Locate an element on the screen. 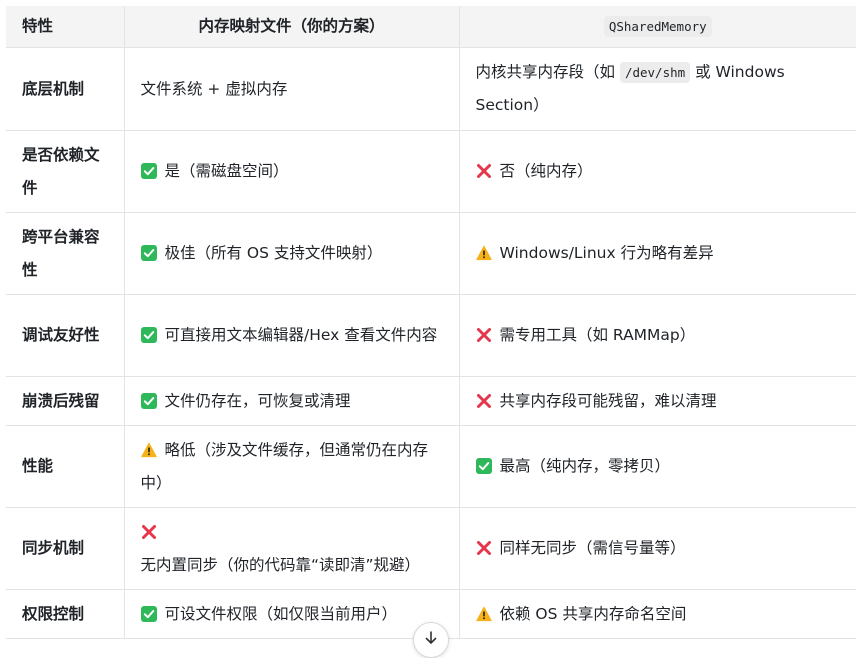 The width and height of the screenshot is (864, 658). cell-text: 共享内存段可能残留，难以清理 is located at coordinates (608, 400).